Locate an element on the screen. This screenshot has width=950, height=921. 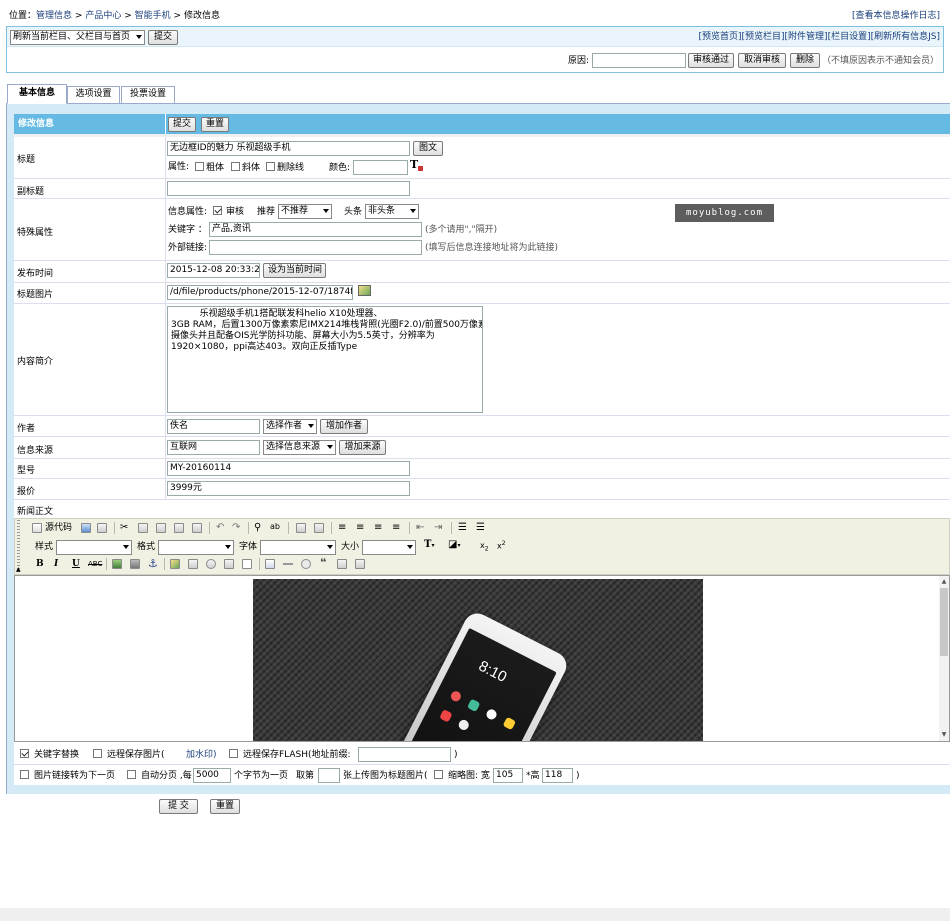
align-right-icon: ≡ is located at coordinates (378, 527).